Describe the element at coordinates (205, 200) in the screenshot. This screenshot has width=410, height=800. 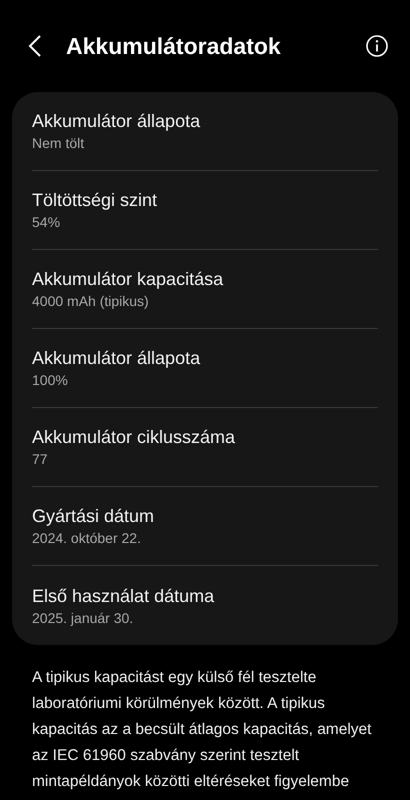
I see `item-title: Töltöttségi szint` at that location.